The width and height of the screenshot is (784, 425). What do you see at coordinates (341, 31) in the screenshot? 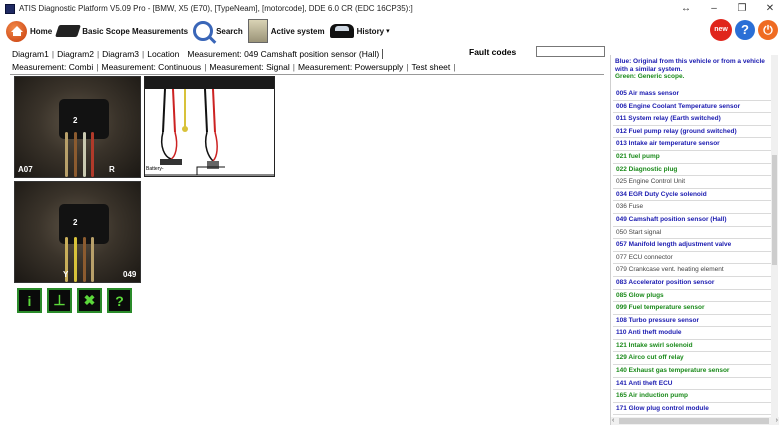
I see `car-icon` at bounding box center [341, 31].